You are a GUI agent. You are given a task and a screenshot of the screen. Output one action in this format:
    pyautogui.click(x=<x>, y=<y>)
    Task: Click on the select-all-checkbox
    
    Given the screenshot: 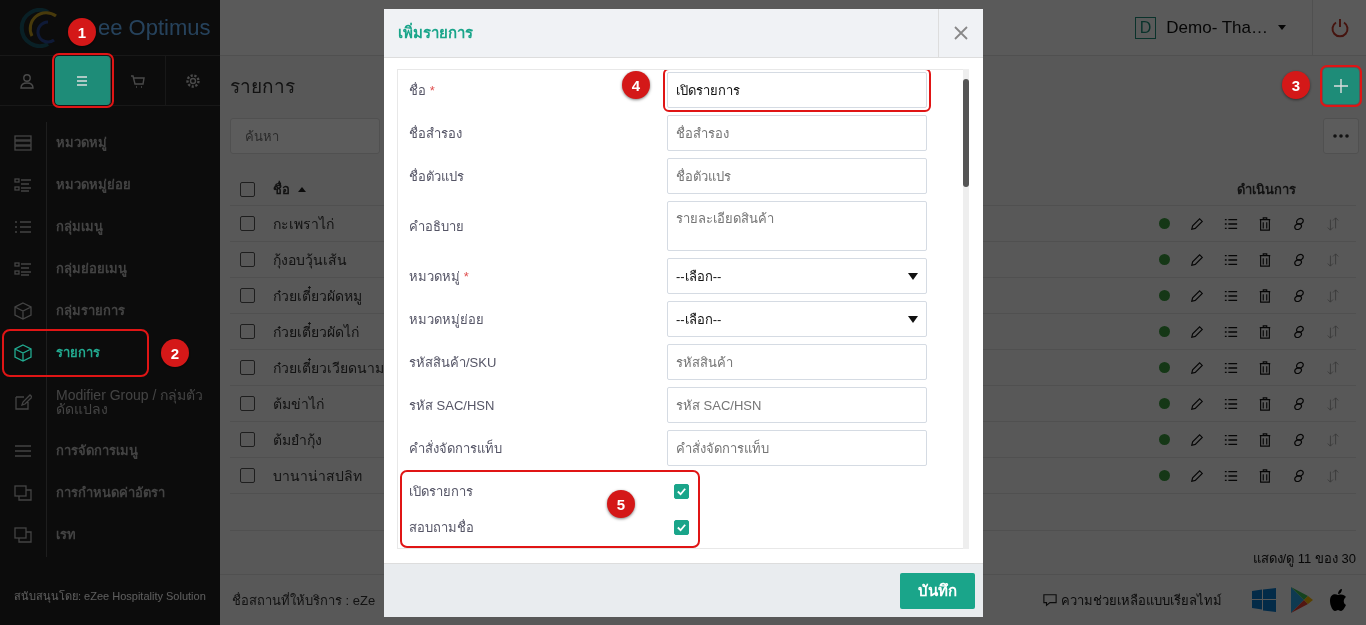 What is the action you would take?
    pyautogui.click(x=247, y=189)
    